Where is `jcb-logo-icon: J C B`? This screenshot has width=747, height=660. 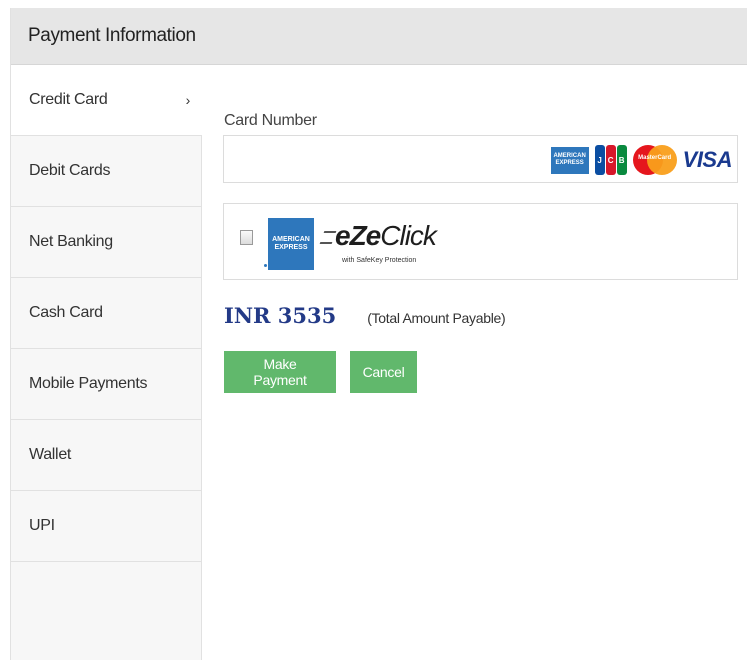
jcb-logo-icon: J C B is located at coordinates (610, 160).